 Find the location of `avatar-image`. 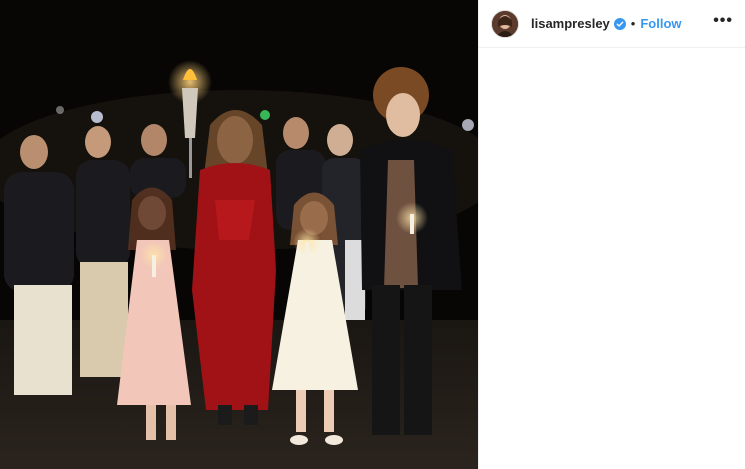

avatar-image is located at coordinates (505, 23).